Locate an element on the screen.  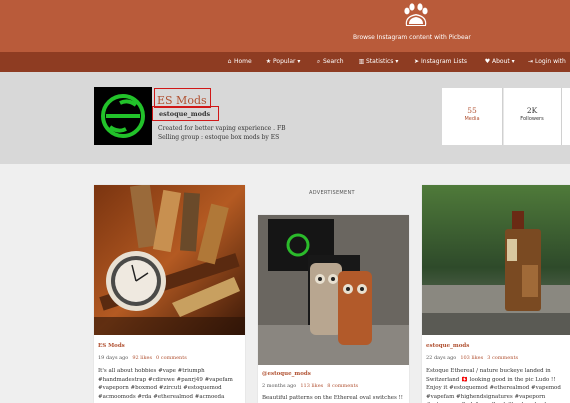
post-author: @estoque_mods is located at coordinates (286, 374).